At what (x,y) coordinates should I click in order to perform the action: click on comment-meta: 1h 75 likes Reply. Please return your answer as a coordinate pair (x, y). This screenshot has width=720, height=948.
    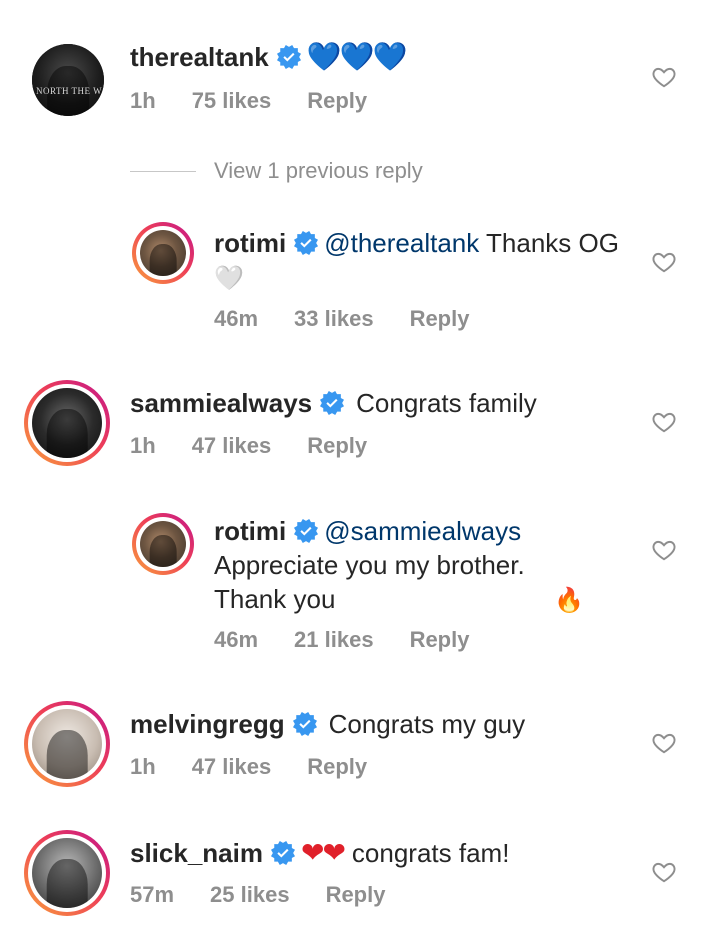
    Looking at the image, I should click on (248, 101).